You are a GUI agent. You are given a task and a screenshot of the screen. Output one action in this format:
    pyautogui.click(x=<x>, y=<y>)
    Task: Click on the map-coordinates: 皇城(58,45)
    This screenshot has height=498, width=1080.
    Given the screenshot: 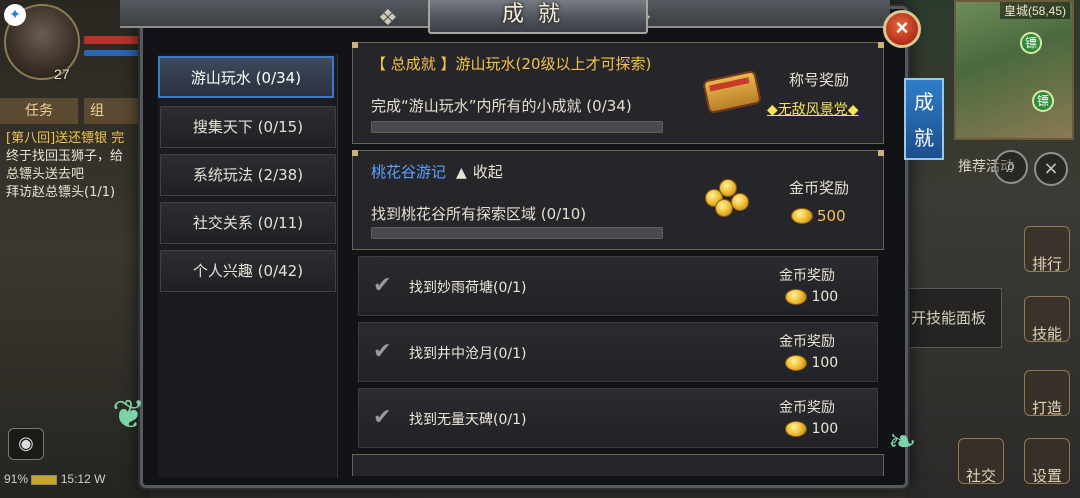 What is the action you would take?
    pyautogui.click(x=1034, y=10)
    